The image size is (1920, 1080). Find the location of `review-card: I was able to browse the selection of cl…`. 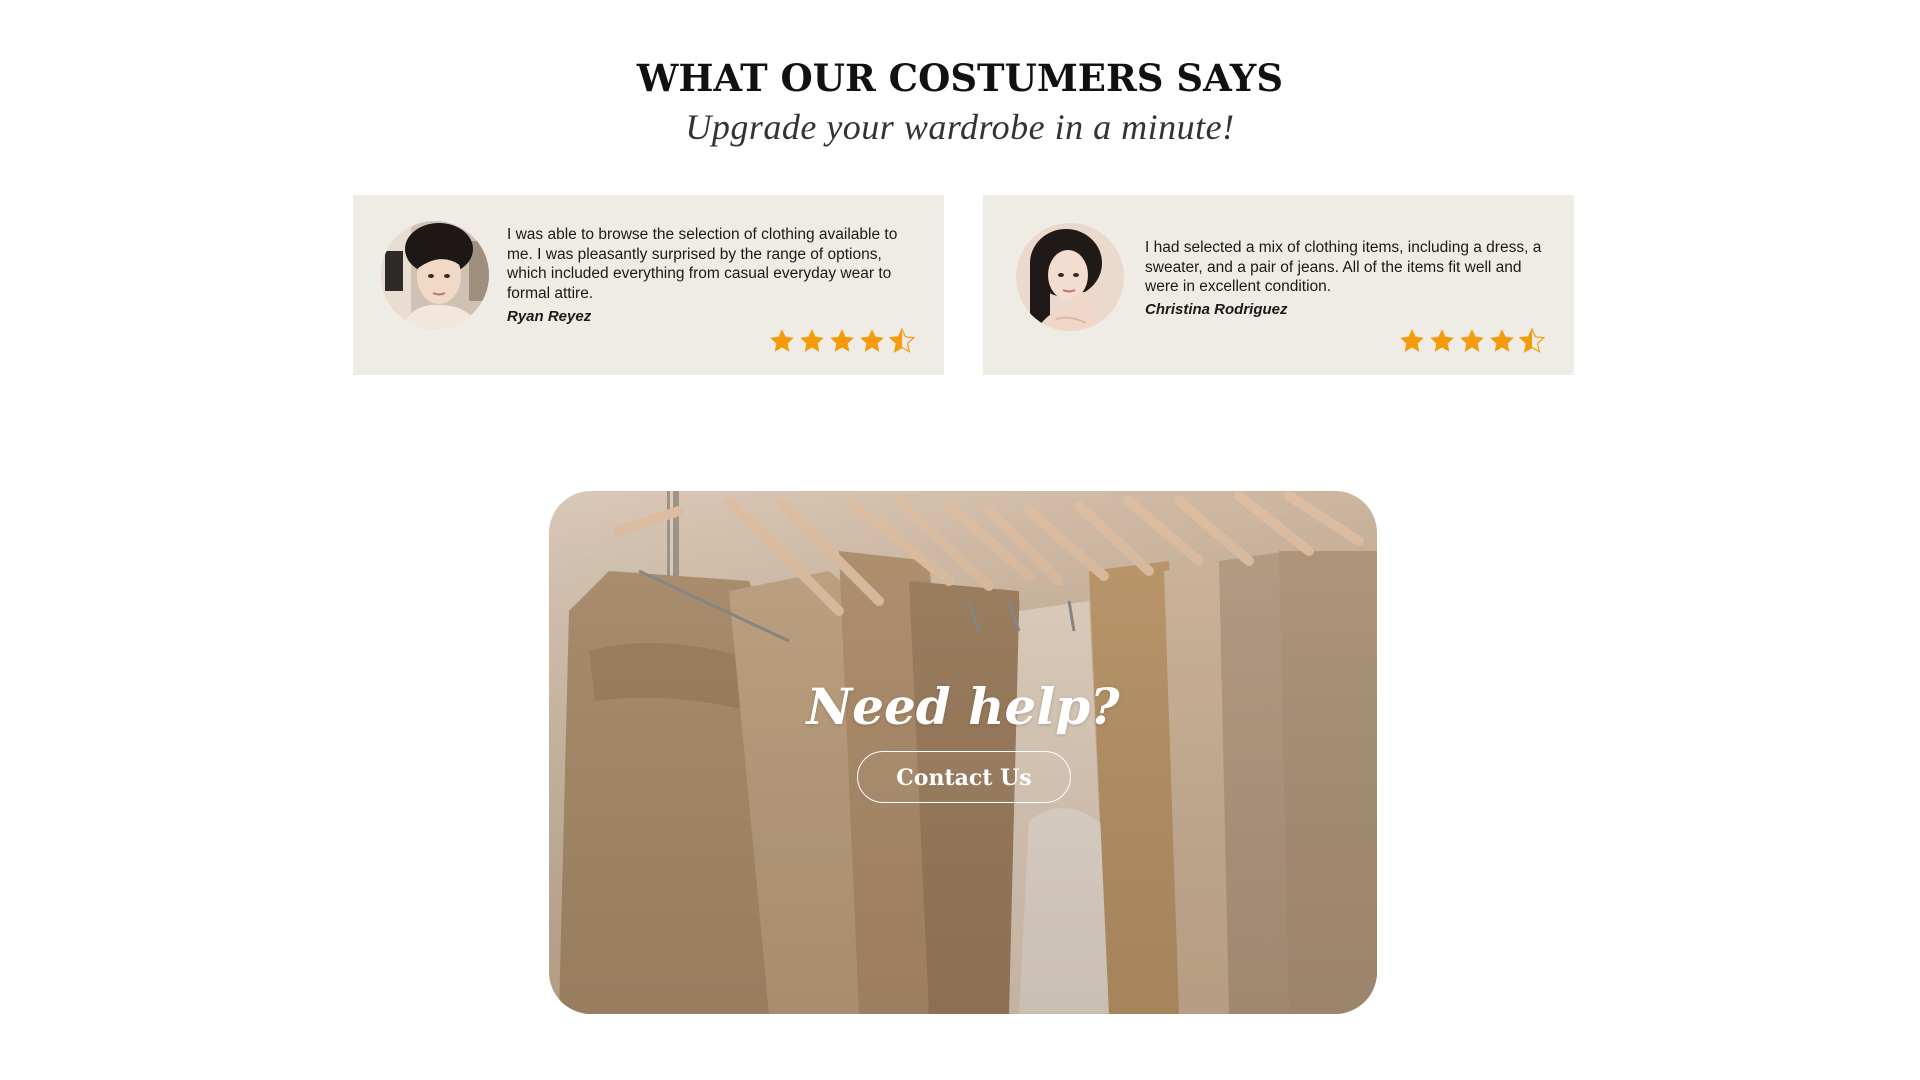

review-card: I was able to browse the selection of cl… is located at coordinates (648, 285).